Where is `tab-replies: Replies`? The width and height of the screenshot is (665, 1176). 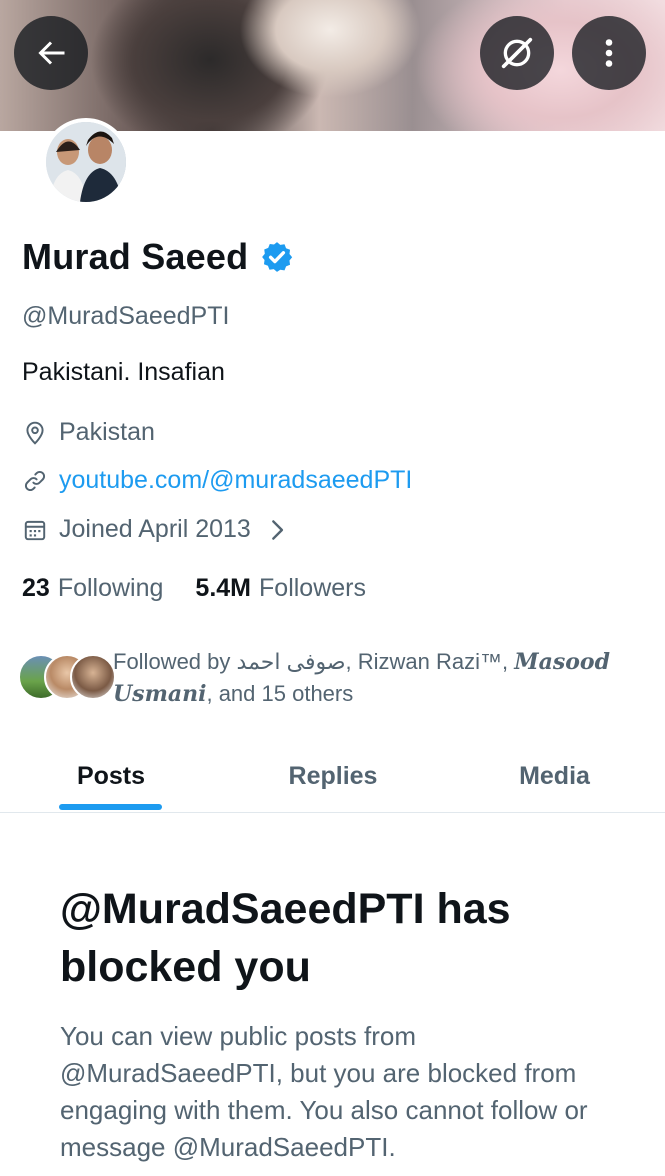
tab-replies: Replies is located at coordinates (333, 776).